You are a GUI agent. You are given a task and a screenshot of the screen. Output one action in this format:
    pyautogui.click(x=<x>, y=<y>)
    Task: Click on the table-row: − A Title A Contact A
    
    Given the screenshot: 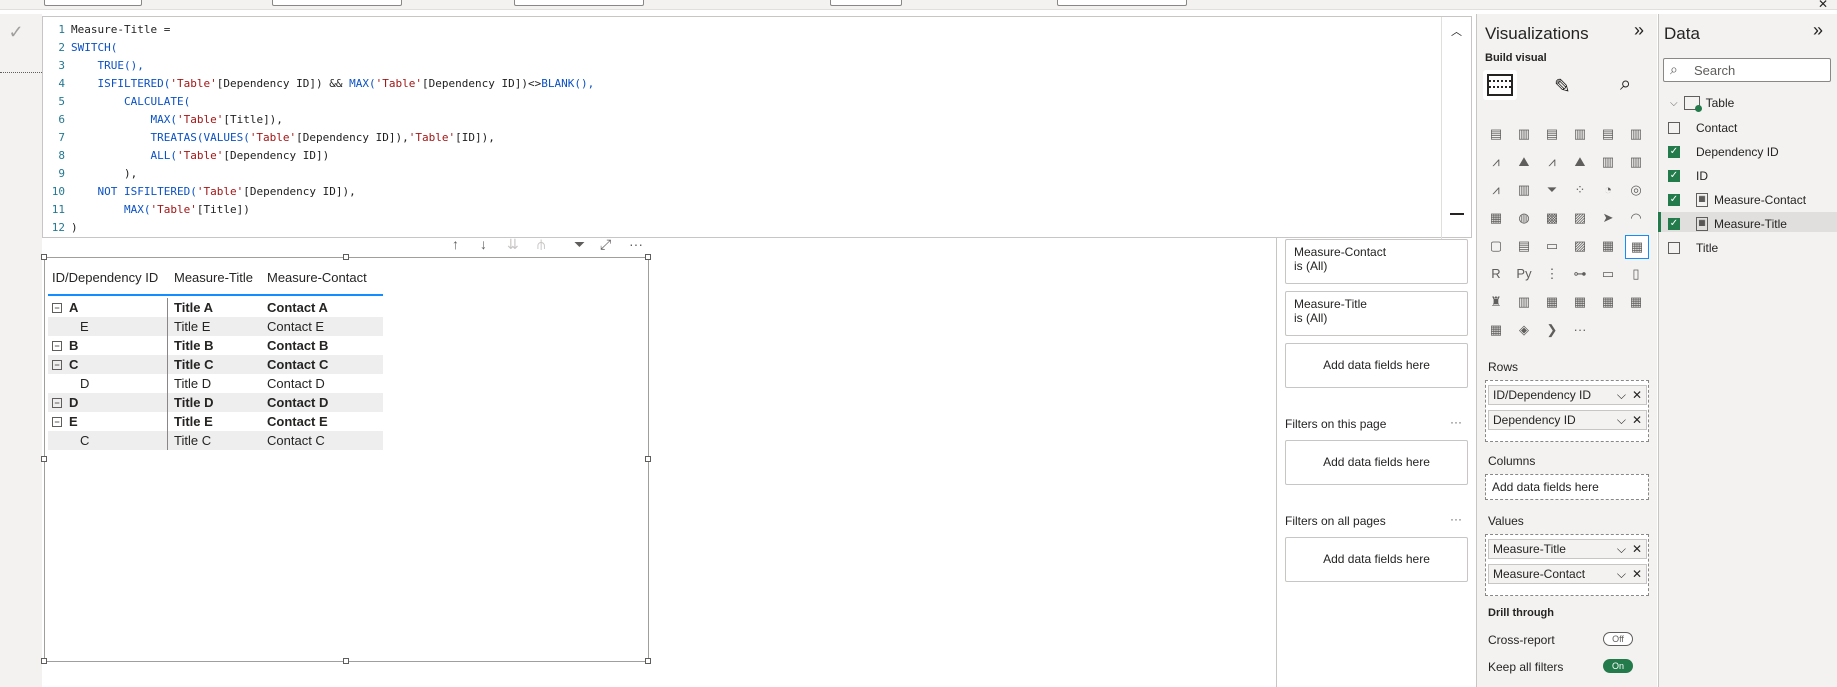 What is the action you would take?
    pyautogui.click(x=215, y=307)
    